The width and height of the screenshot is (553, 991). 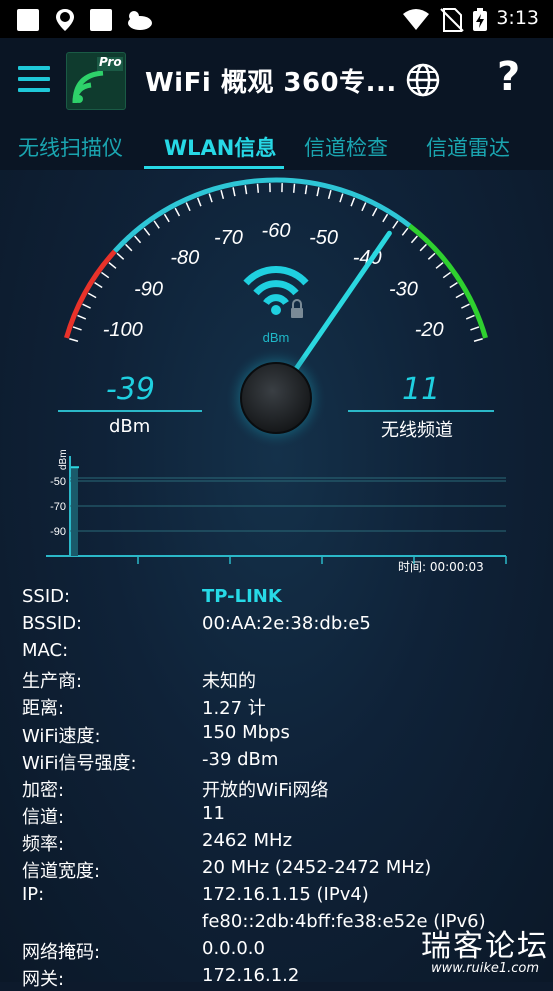 I want to click on tab-channel-radar: 信道雷达, so click(x=468, y=147).